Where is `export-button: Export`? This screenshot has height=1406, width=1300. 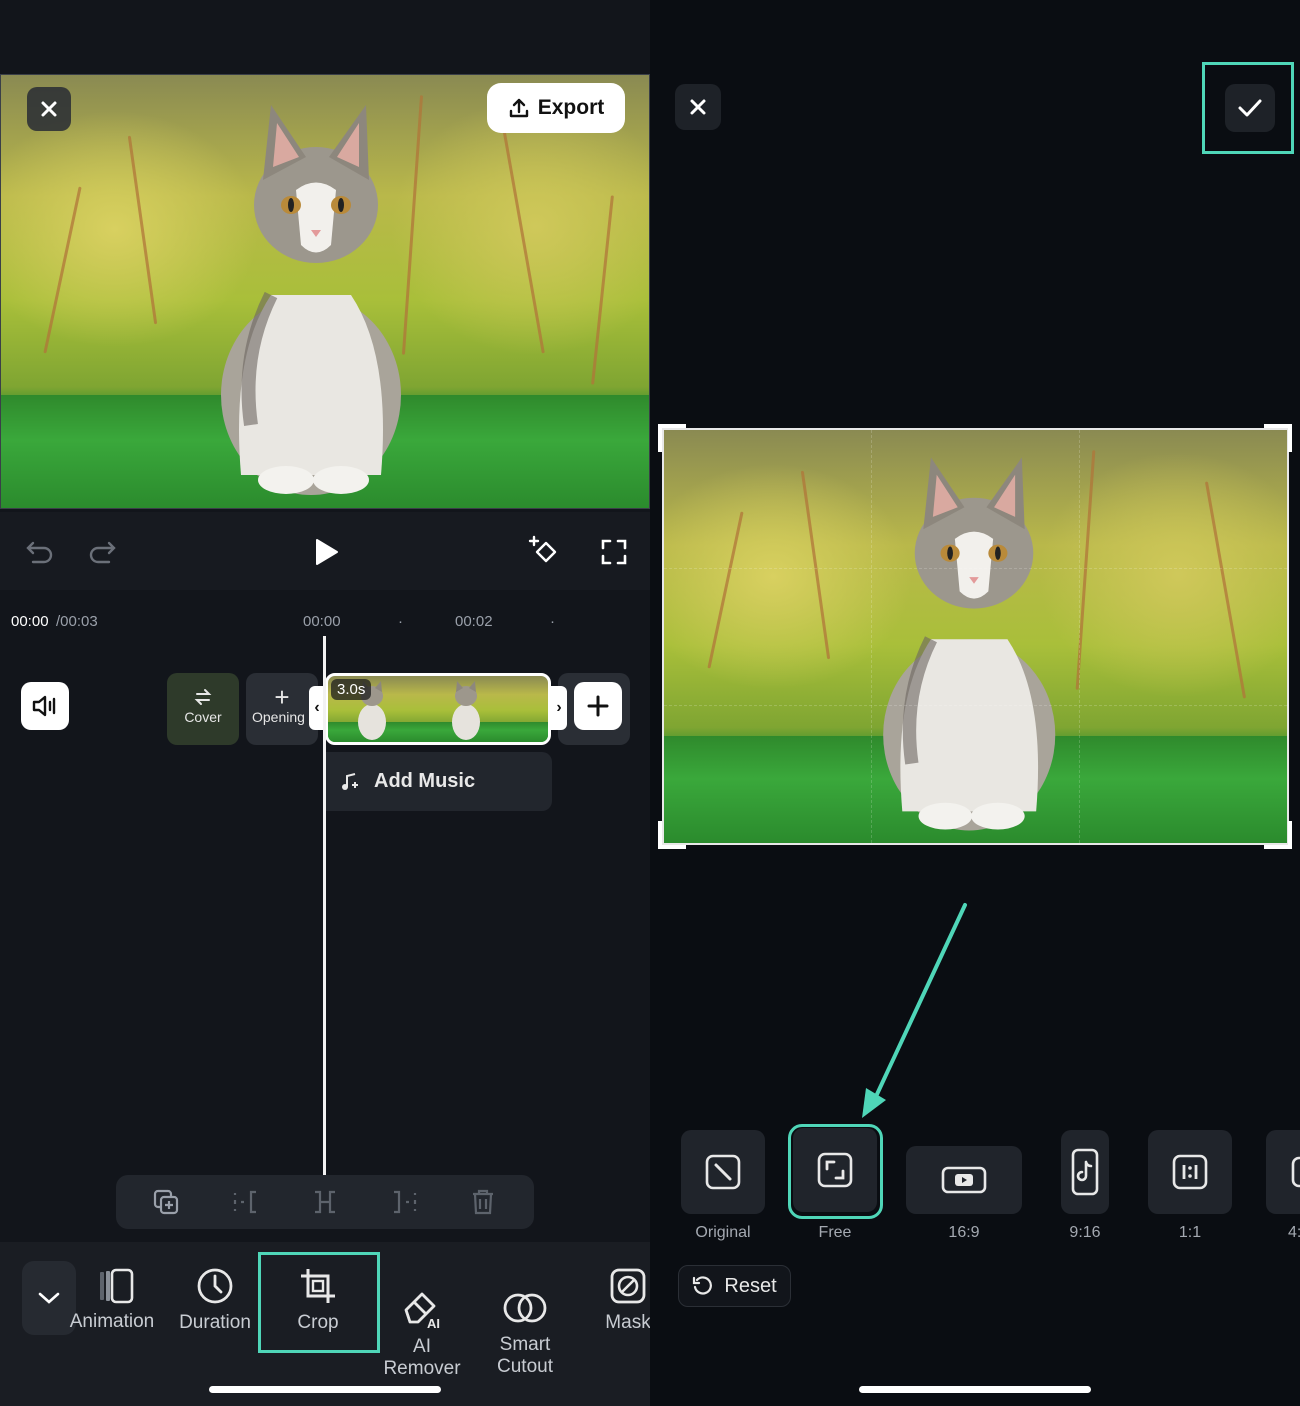 export-button: Export is located at coordinates (556, 108).